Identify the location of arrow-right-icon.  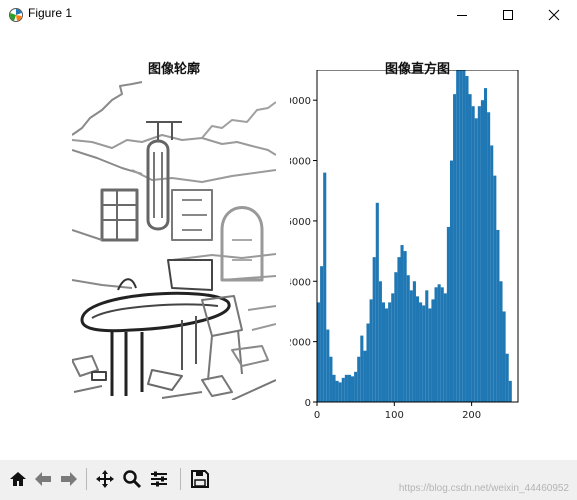
(69, 479).